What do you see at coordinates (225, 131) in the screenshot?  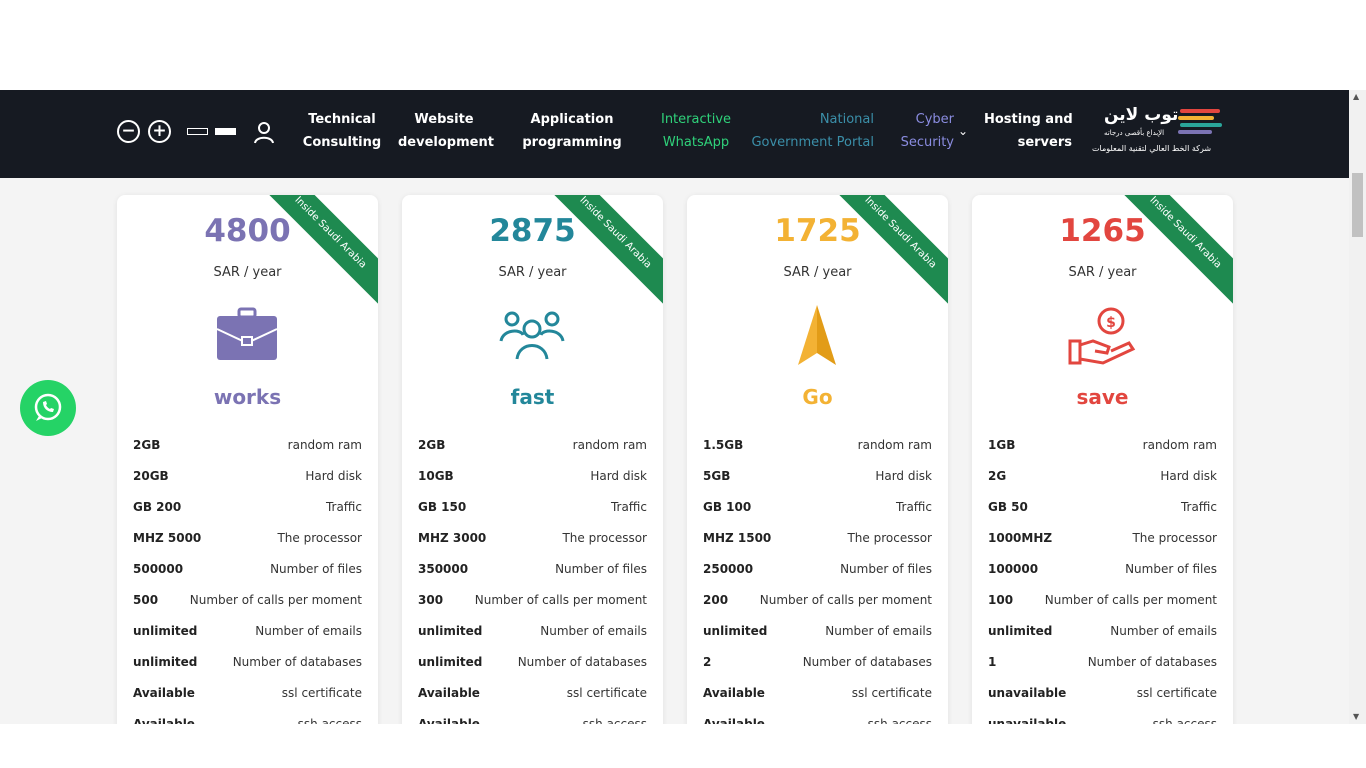 I see `dark-contrast-button` at bounding box center [225, 131].